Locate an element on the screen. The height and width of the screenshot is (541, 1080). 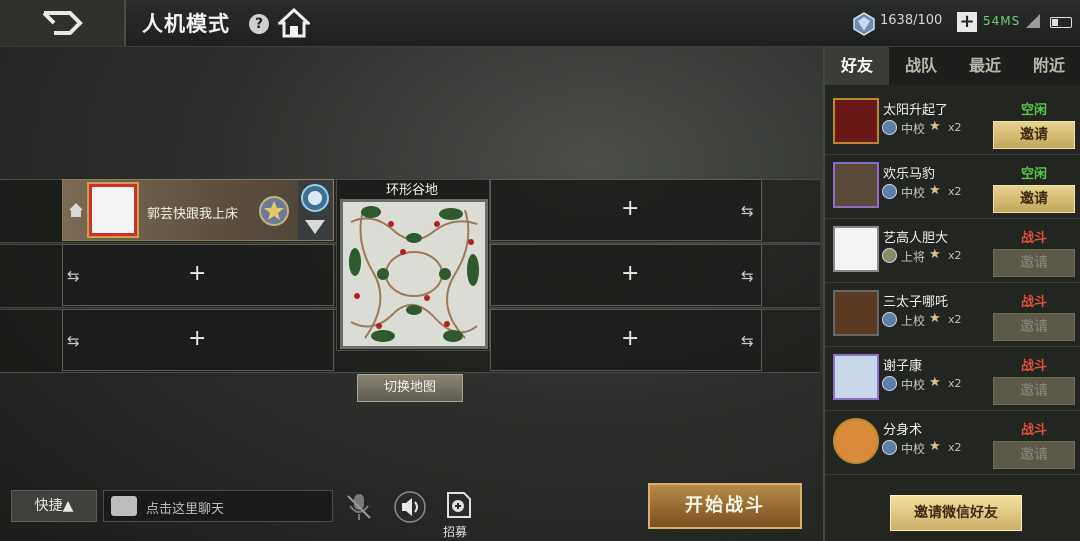
switch-map-button: 切换地图 is located at coordinates (410, 388).